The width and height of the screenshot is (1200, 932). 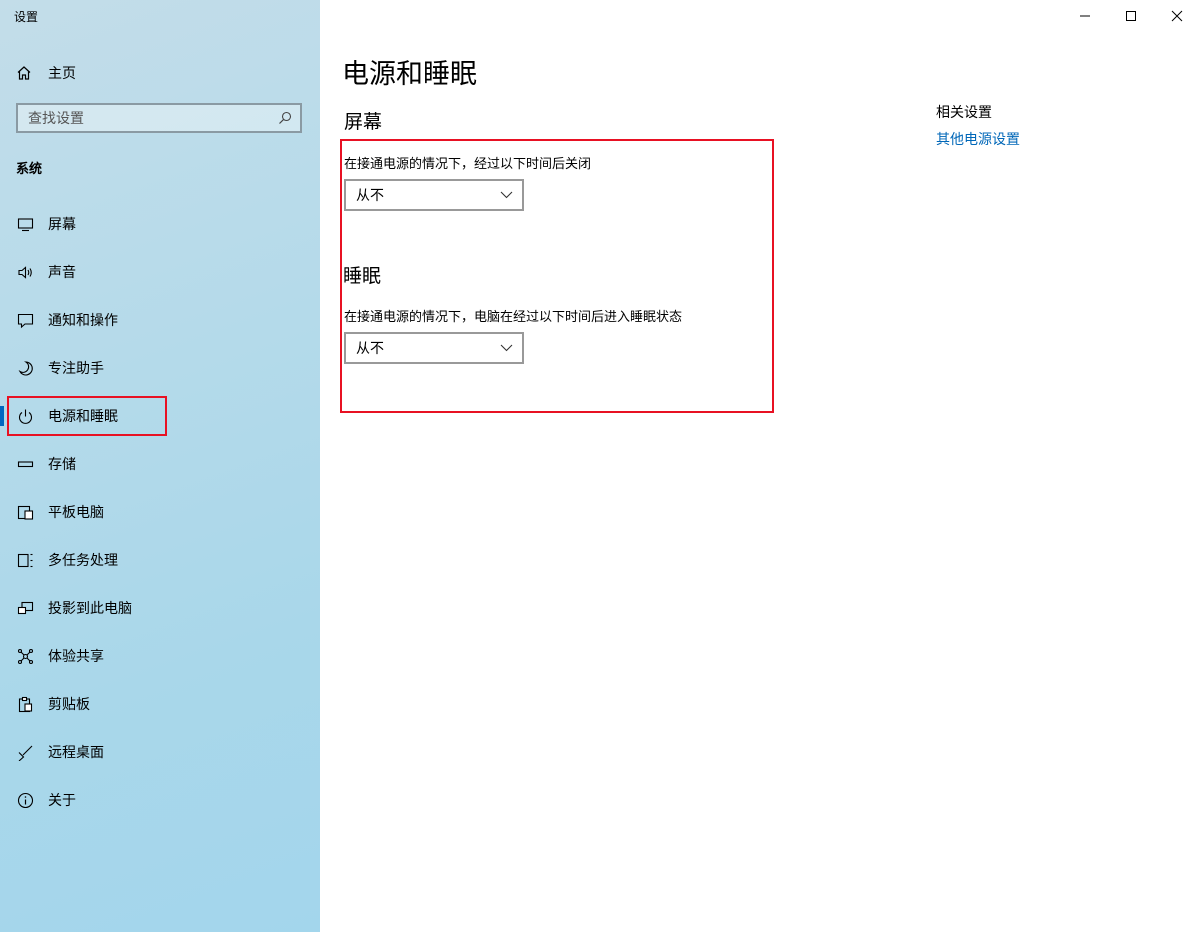 What do you see at coordinates (46, 73) in the screenshot?
I see `home-link: 主页` at bounding box center [46, 73].